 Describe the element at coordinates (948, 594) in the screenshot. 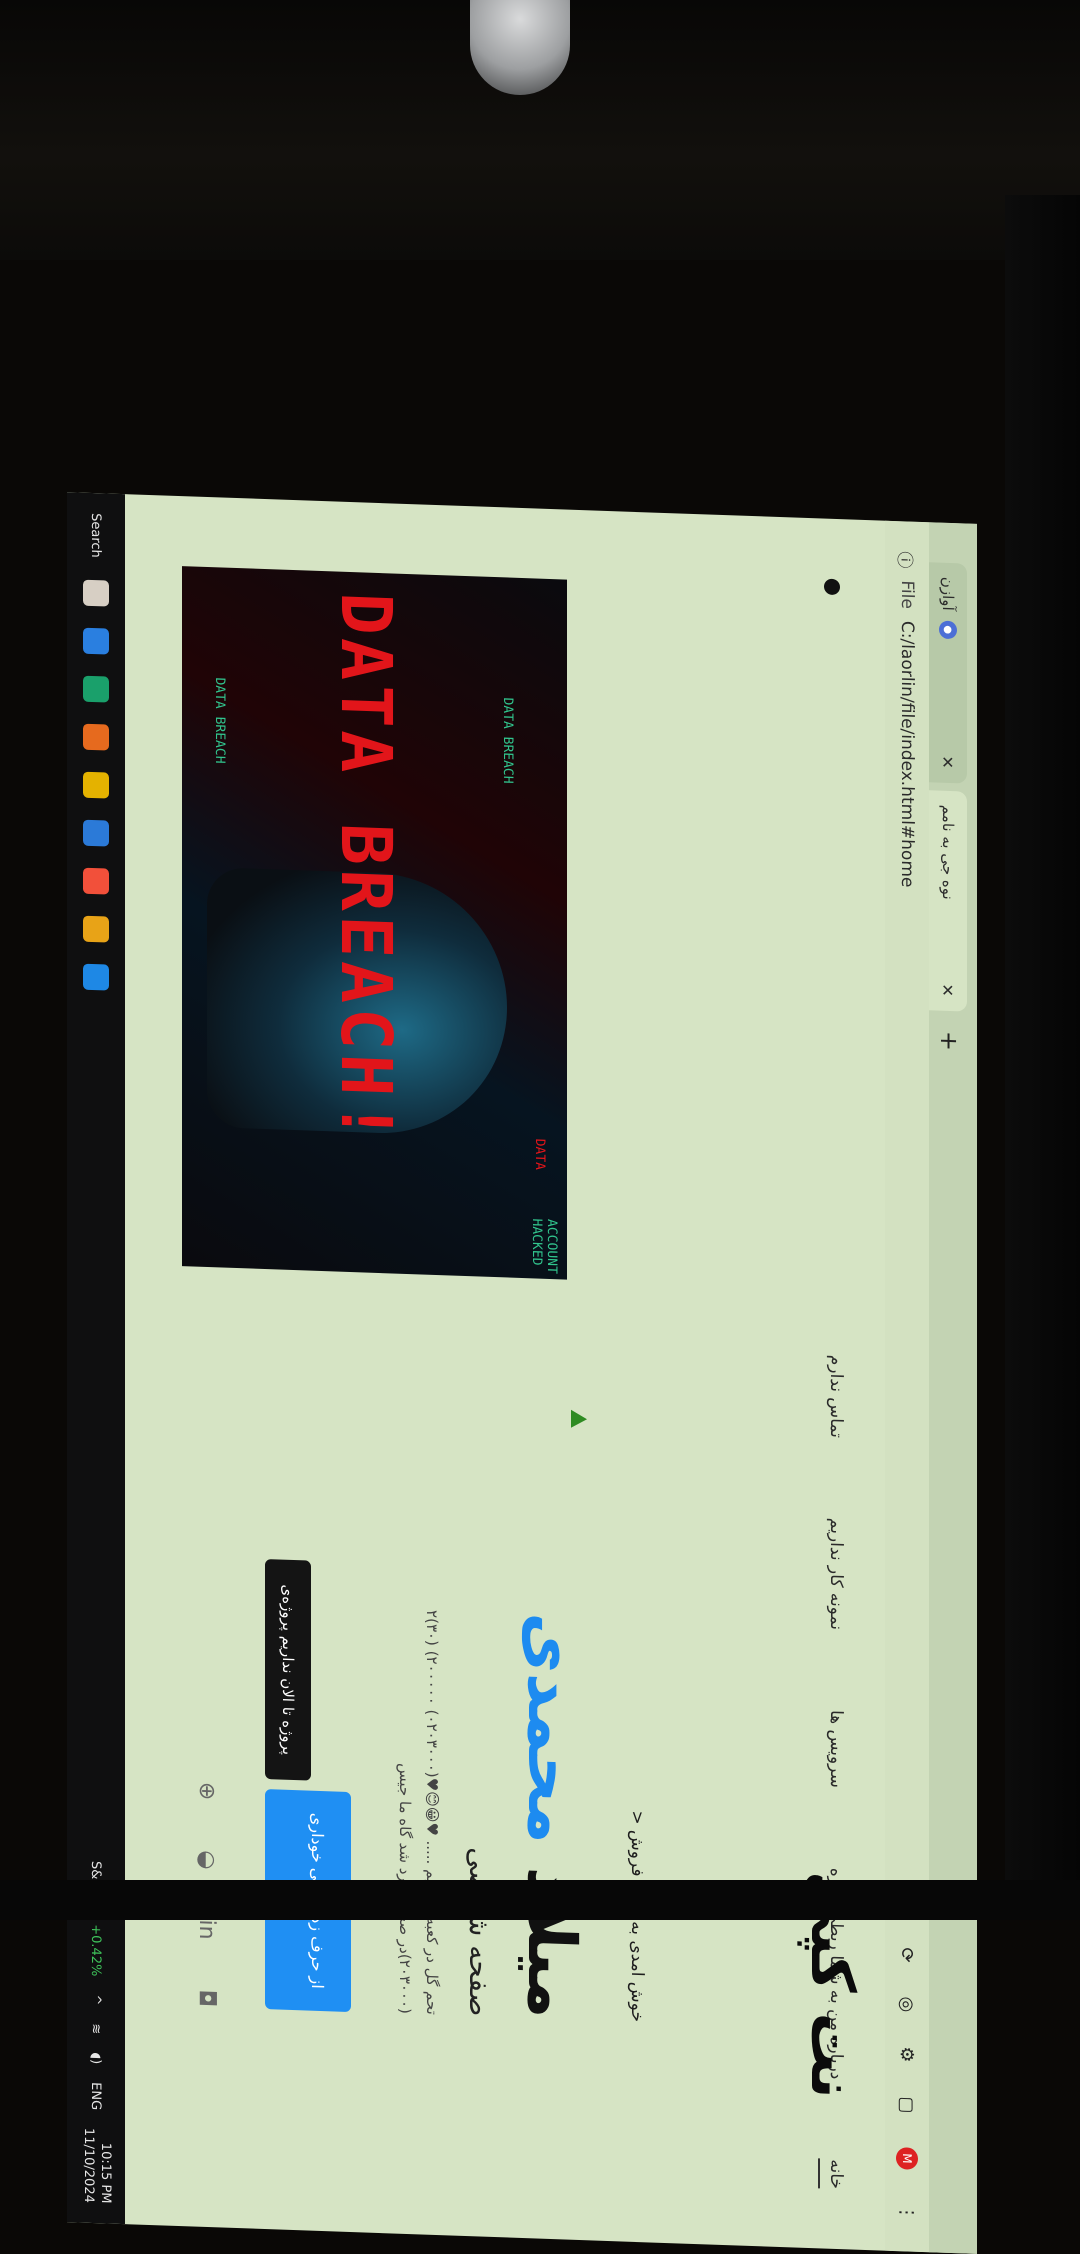

I see `tab-label: آوازن` at that location.